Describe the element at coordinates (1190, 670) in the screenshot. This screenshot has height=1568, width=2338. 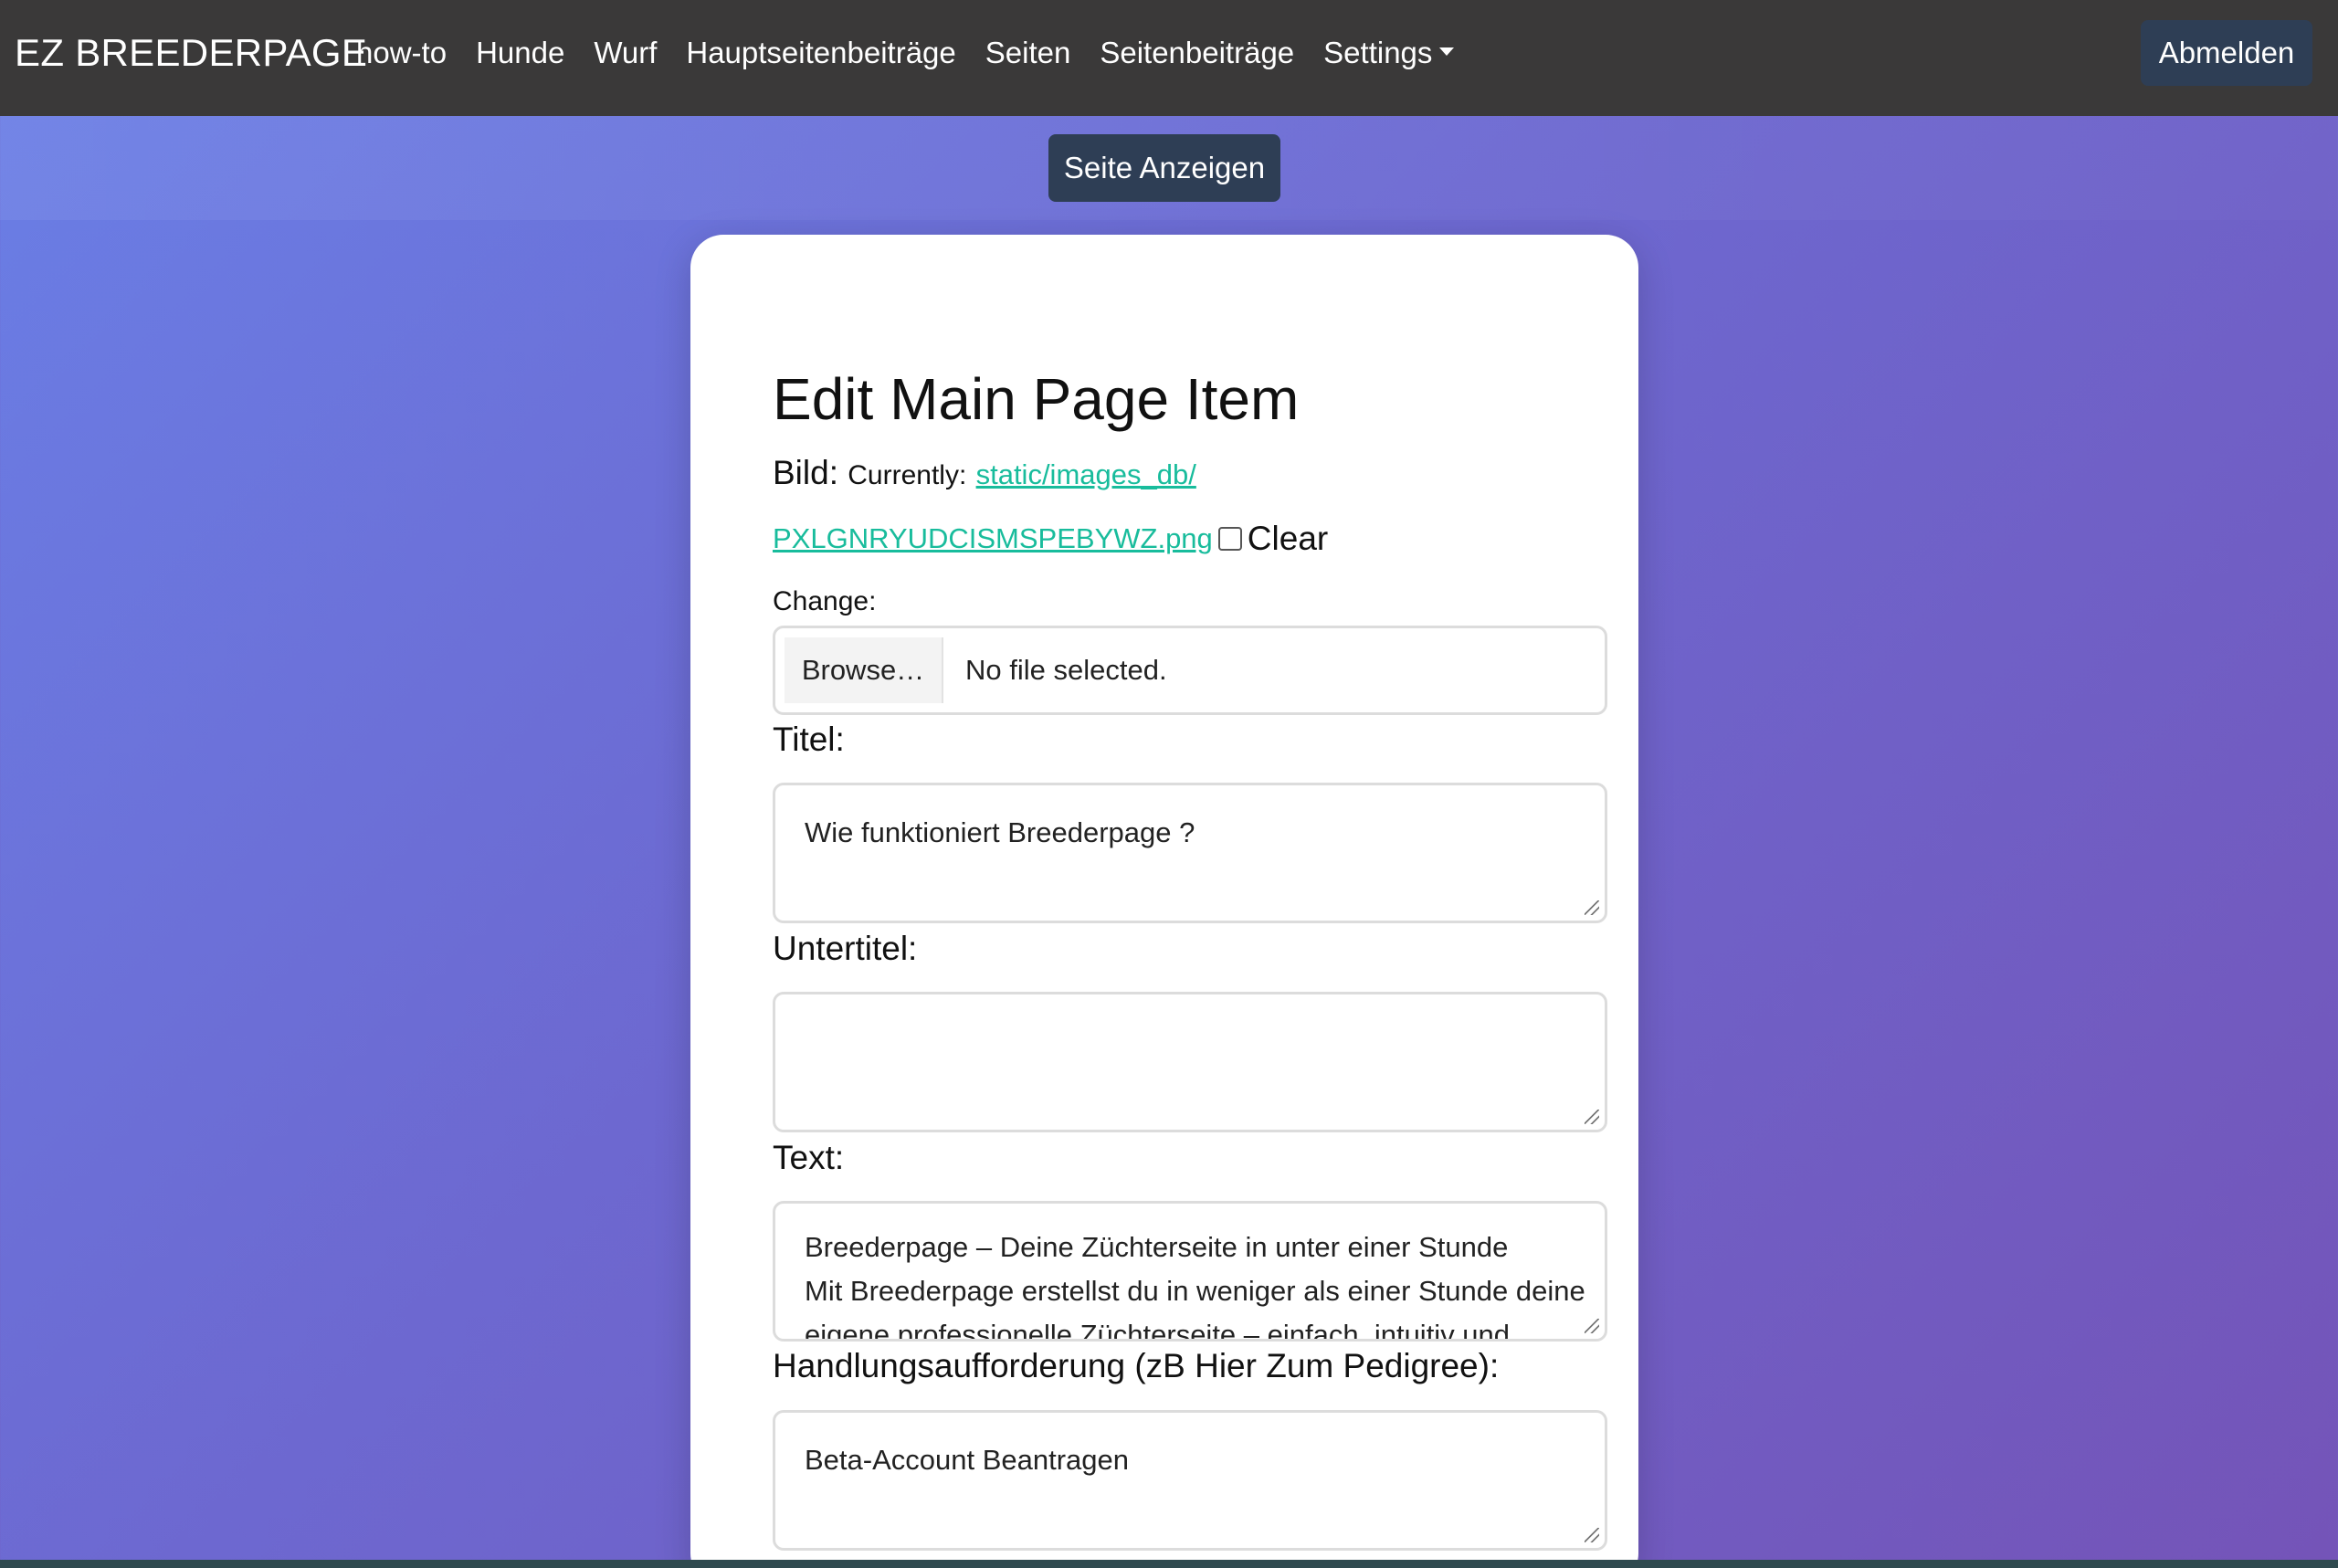
I see `image-file-input: Browse… No file selected.` at that location.